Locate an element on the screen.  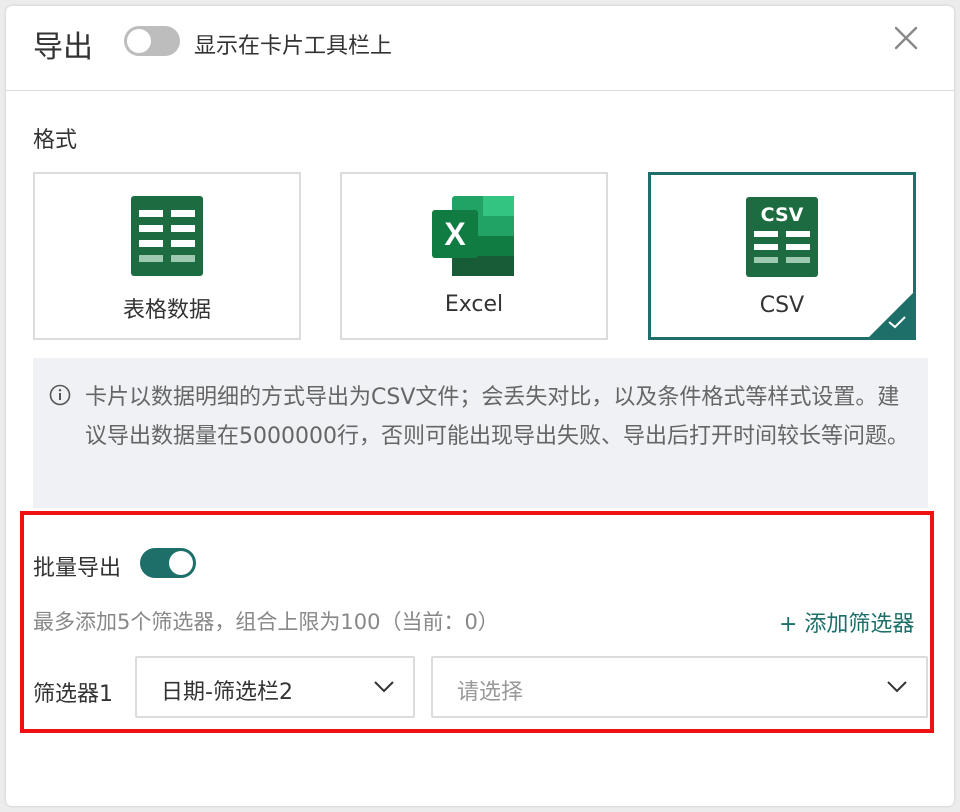
dialog-title: 导出 is located at coordinates (63, 47).